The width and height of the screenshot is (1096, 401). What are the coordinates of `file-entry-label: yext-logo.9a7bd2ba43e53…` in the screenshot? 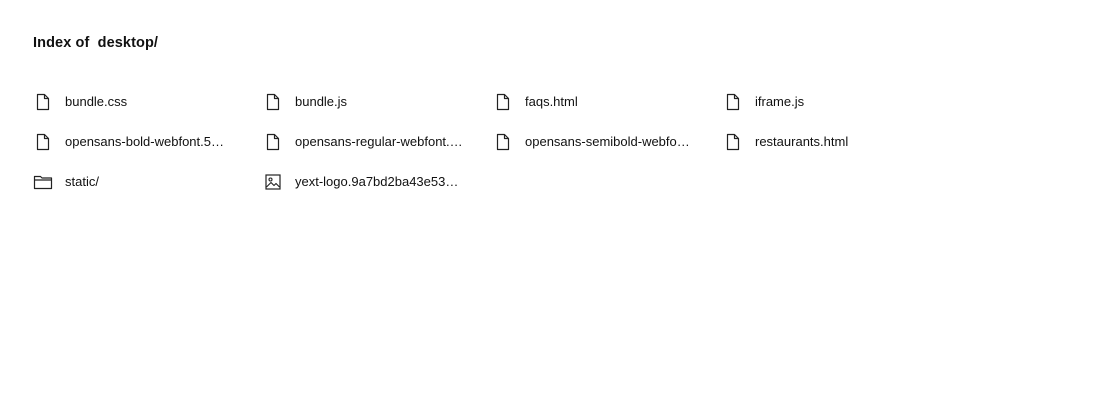 It's located at (377, 181).